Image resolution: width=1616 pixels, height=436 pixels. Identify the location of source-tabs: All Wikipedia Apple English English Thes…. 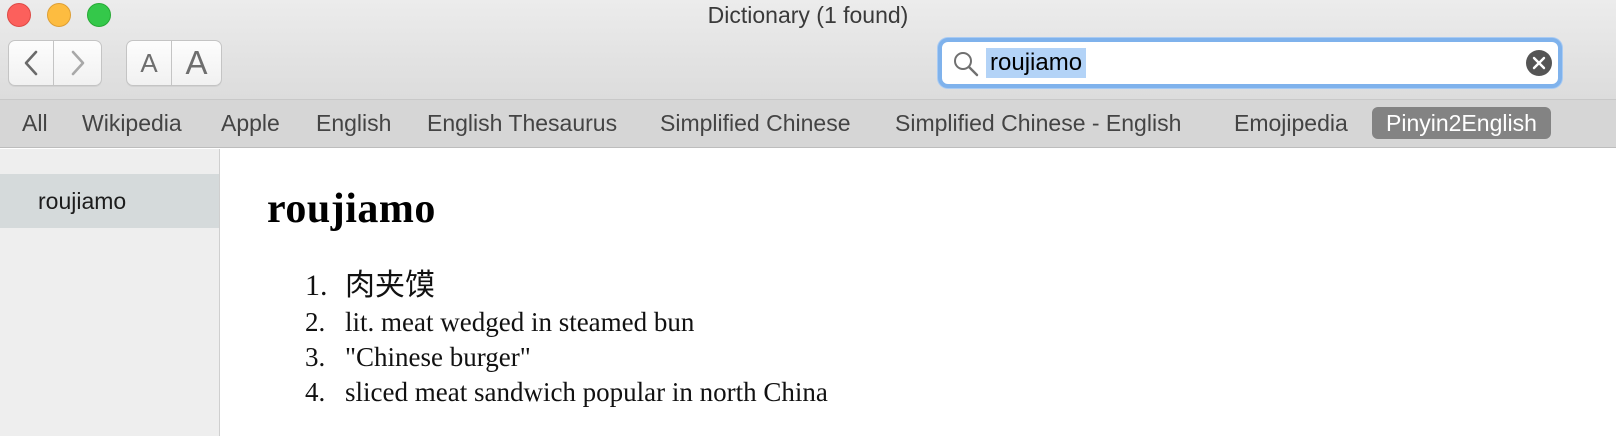
(808, 124).